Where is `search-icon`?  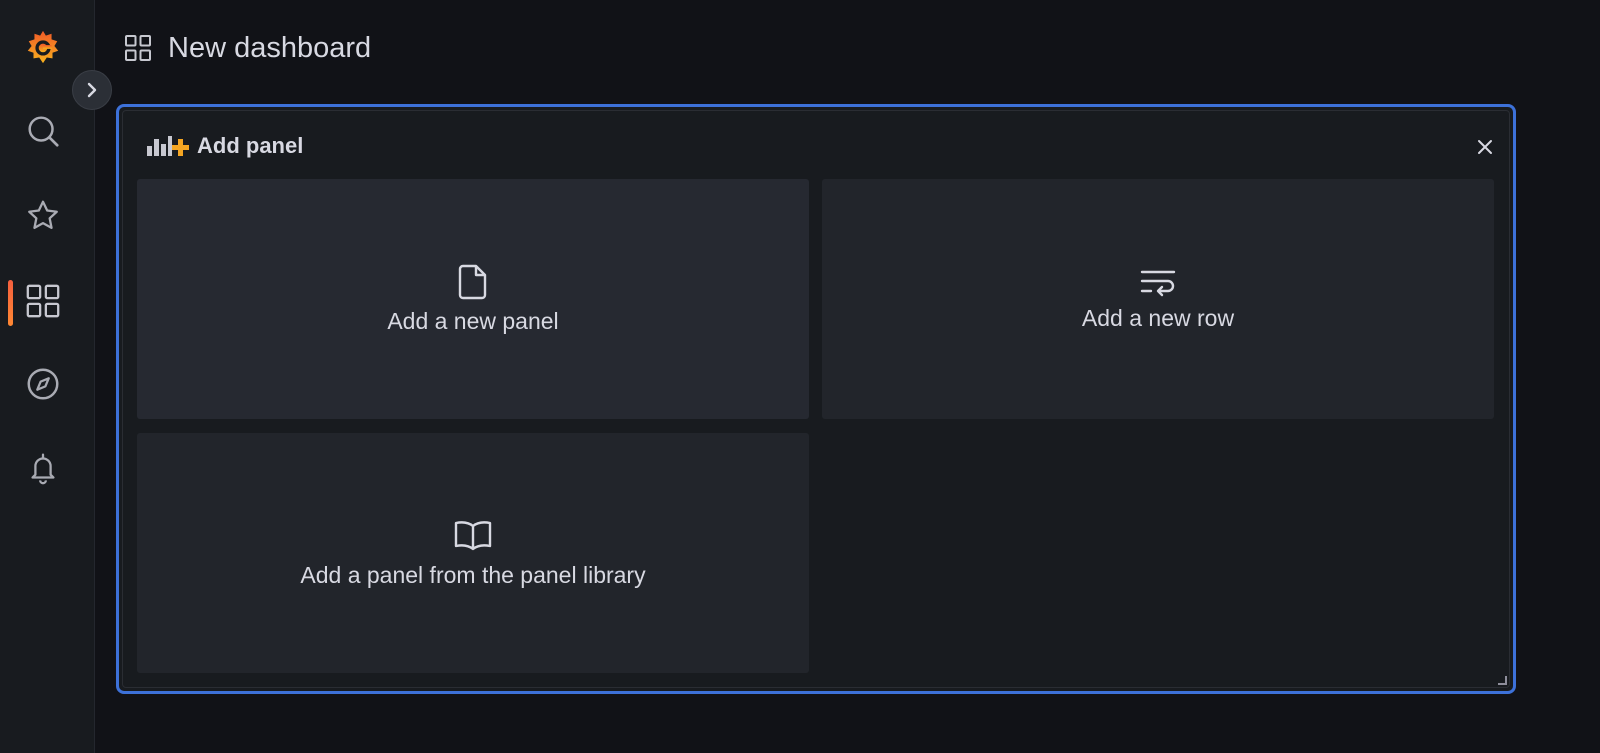
search-icon is located at coordinates (43, 131).